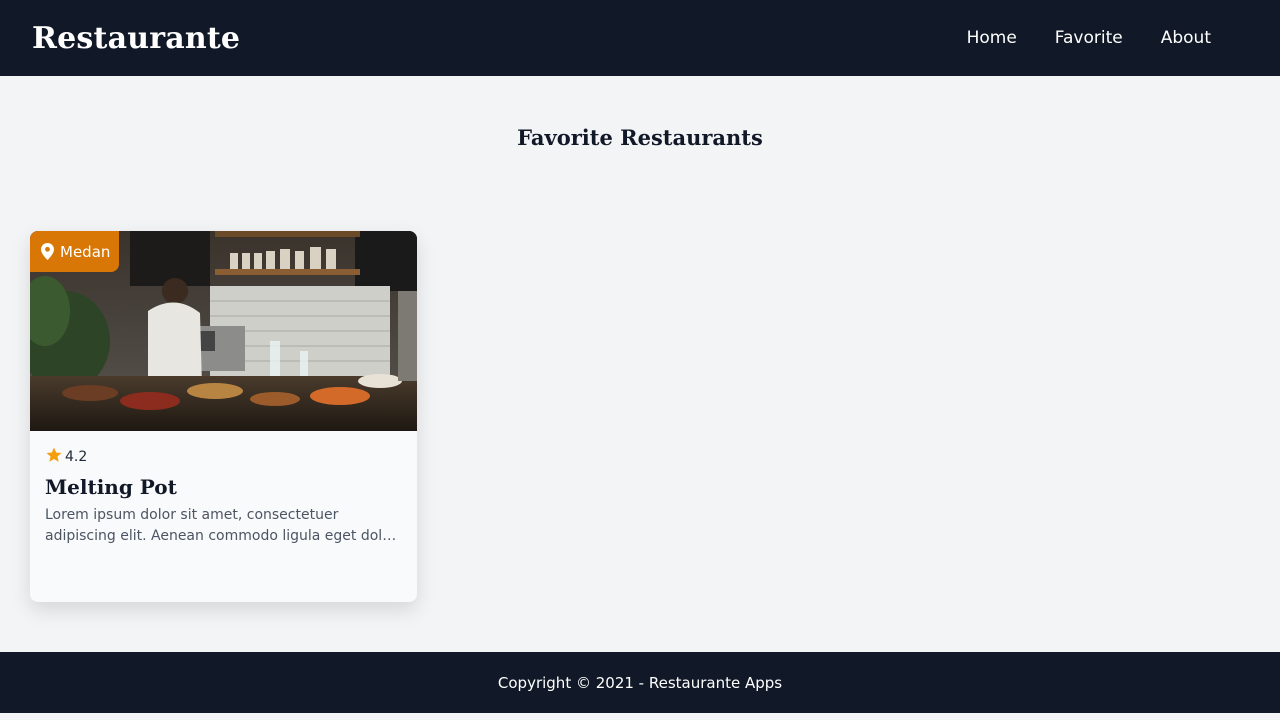 The image size is (1280, 720). Describe the element at coordinates (76, 457) in the screenshot. I see `rating-value: 4.2` at that location.